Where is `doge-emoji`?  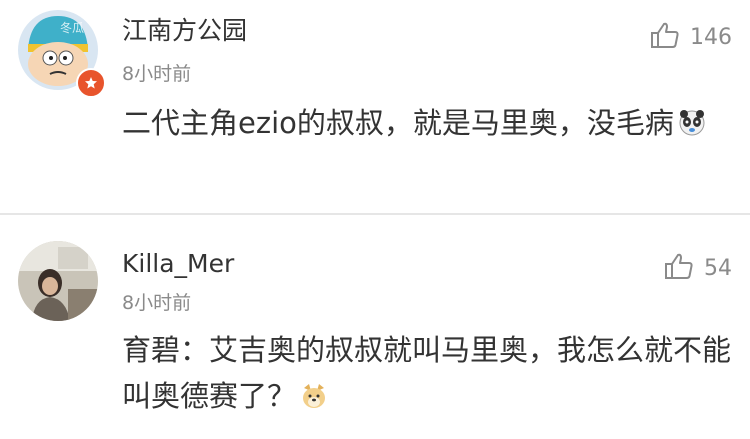
doge-emoji is located at coordinates (314, 392).